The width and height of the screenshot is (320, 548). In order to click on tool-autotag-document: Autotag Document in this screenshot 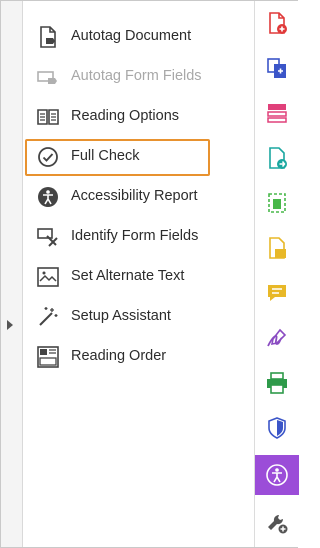, I will do `click(138, 37)`.